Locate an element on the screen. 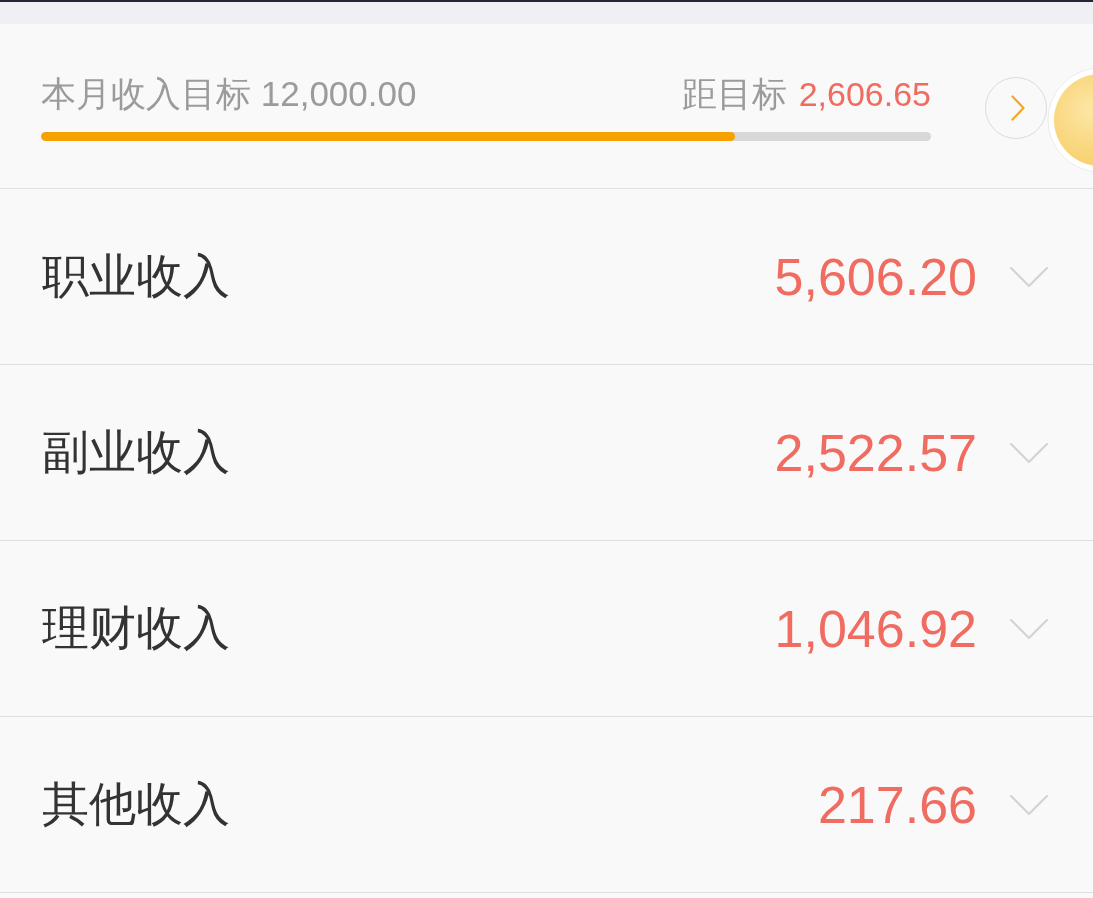 The image size is (1093, 898). category-amount: 2,522.57 is located at coordinates (875, 452).